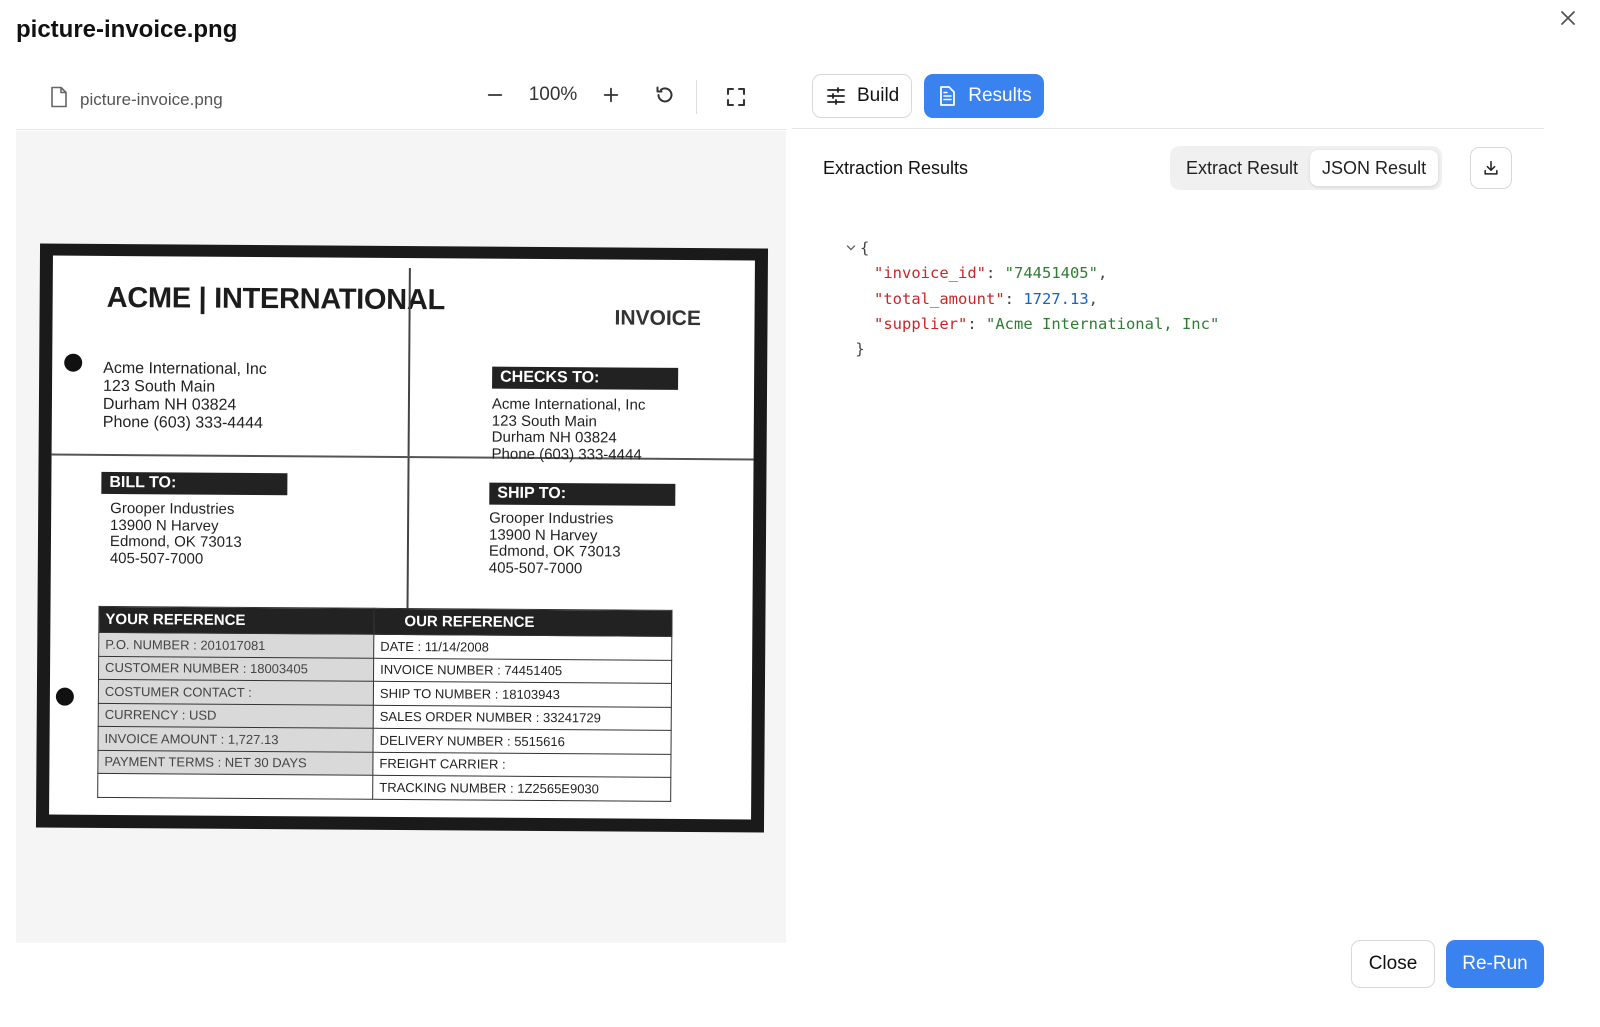 This screenshot has width=1600, height=1027. I want to click on plus-icon, so click(611, 95).